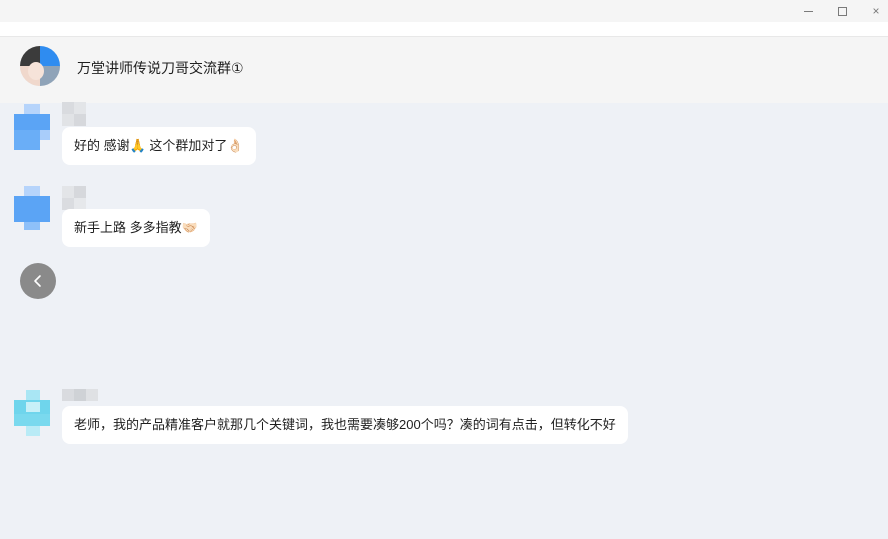 This screenshot has height=539, width=888. Describe the element at coordinates (444, 29) in the screenshot. I see `titlebar-gap` at that location.